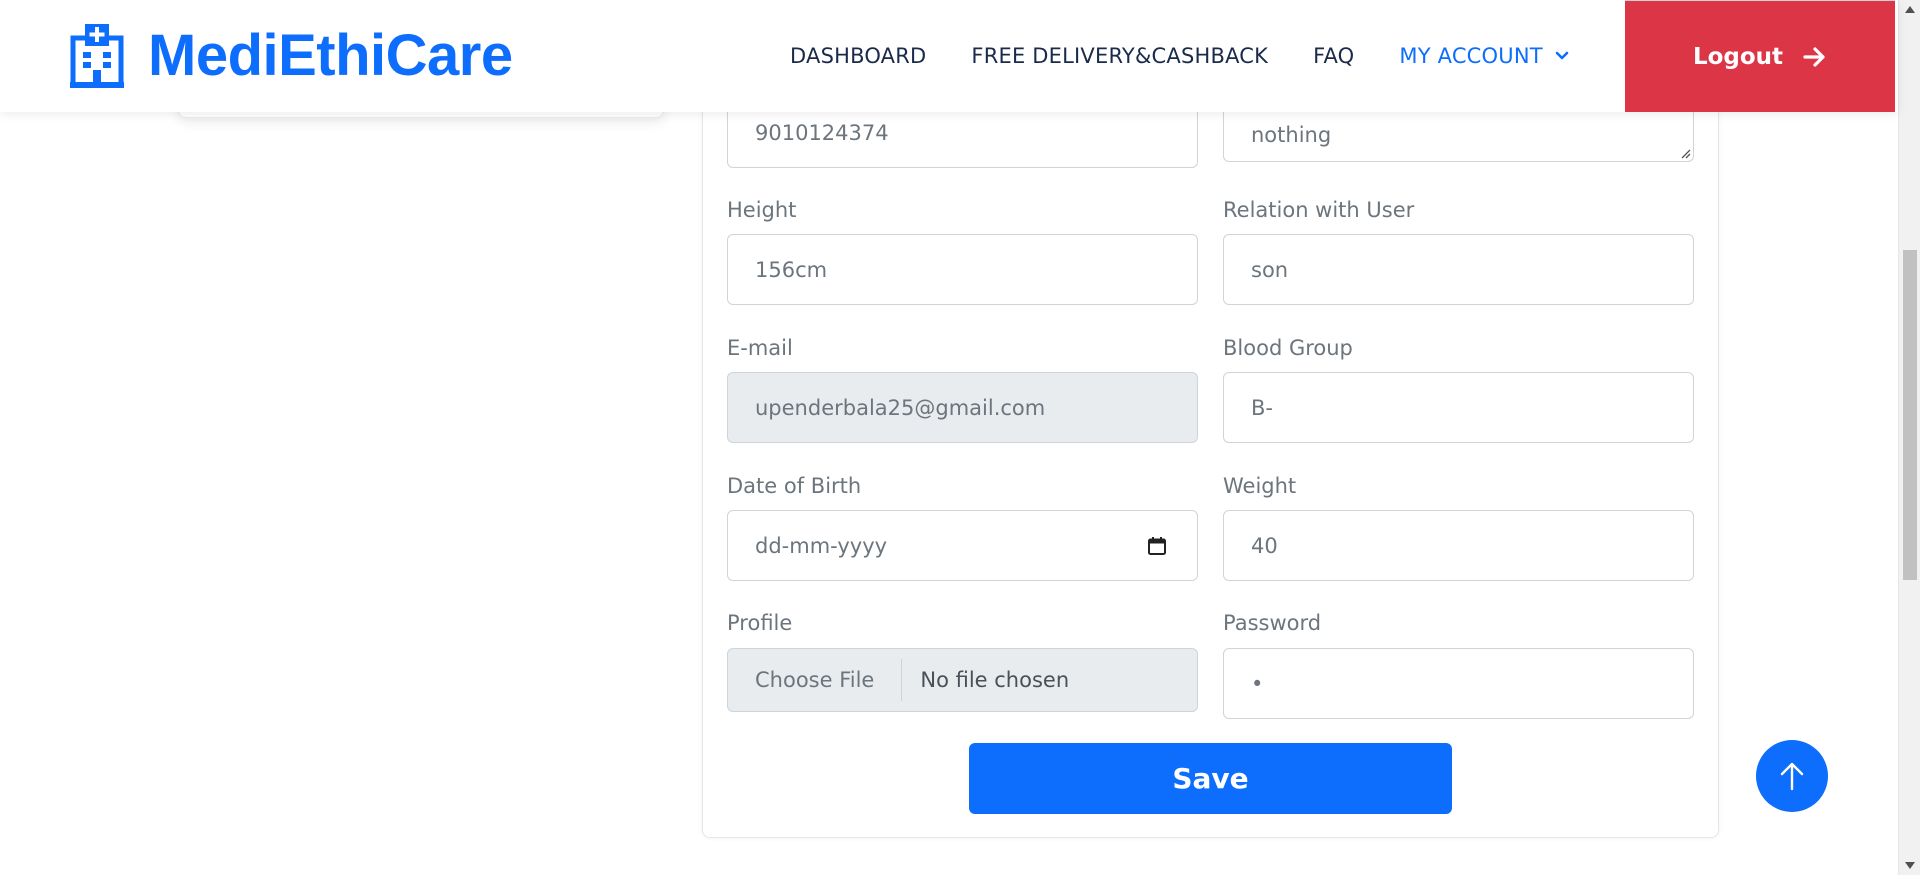 This screenshot has height=875, width=1920. I want to click on scrollbar-thumb, so click(1910, 415).